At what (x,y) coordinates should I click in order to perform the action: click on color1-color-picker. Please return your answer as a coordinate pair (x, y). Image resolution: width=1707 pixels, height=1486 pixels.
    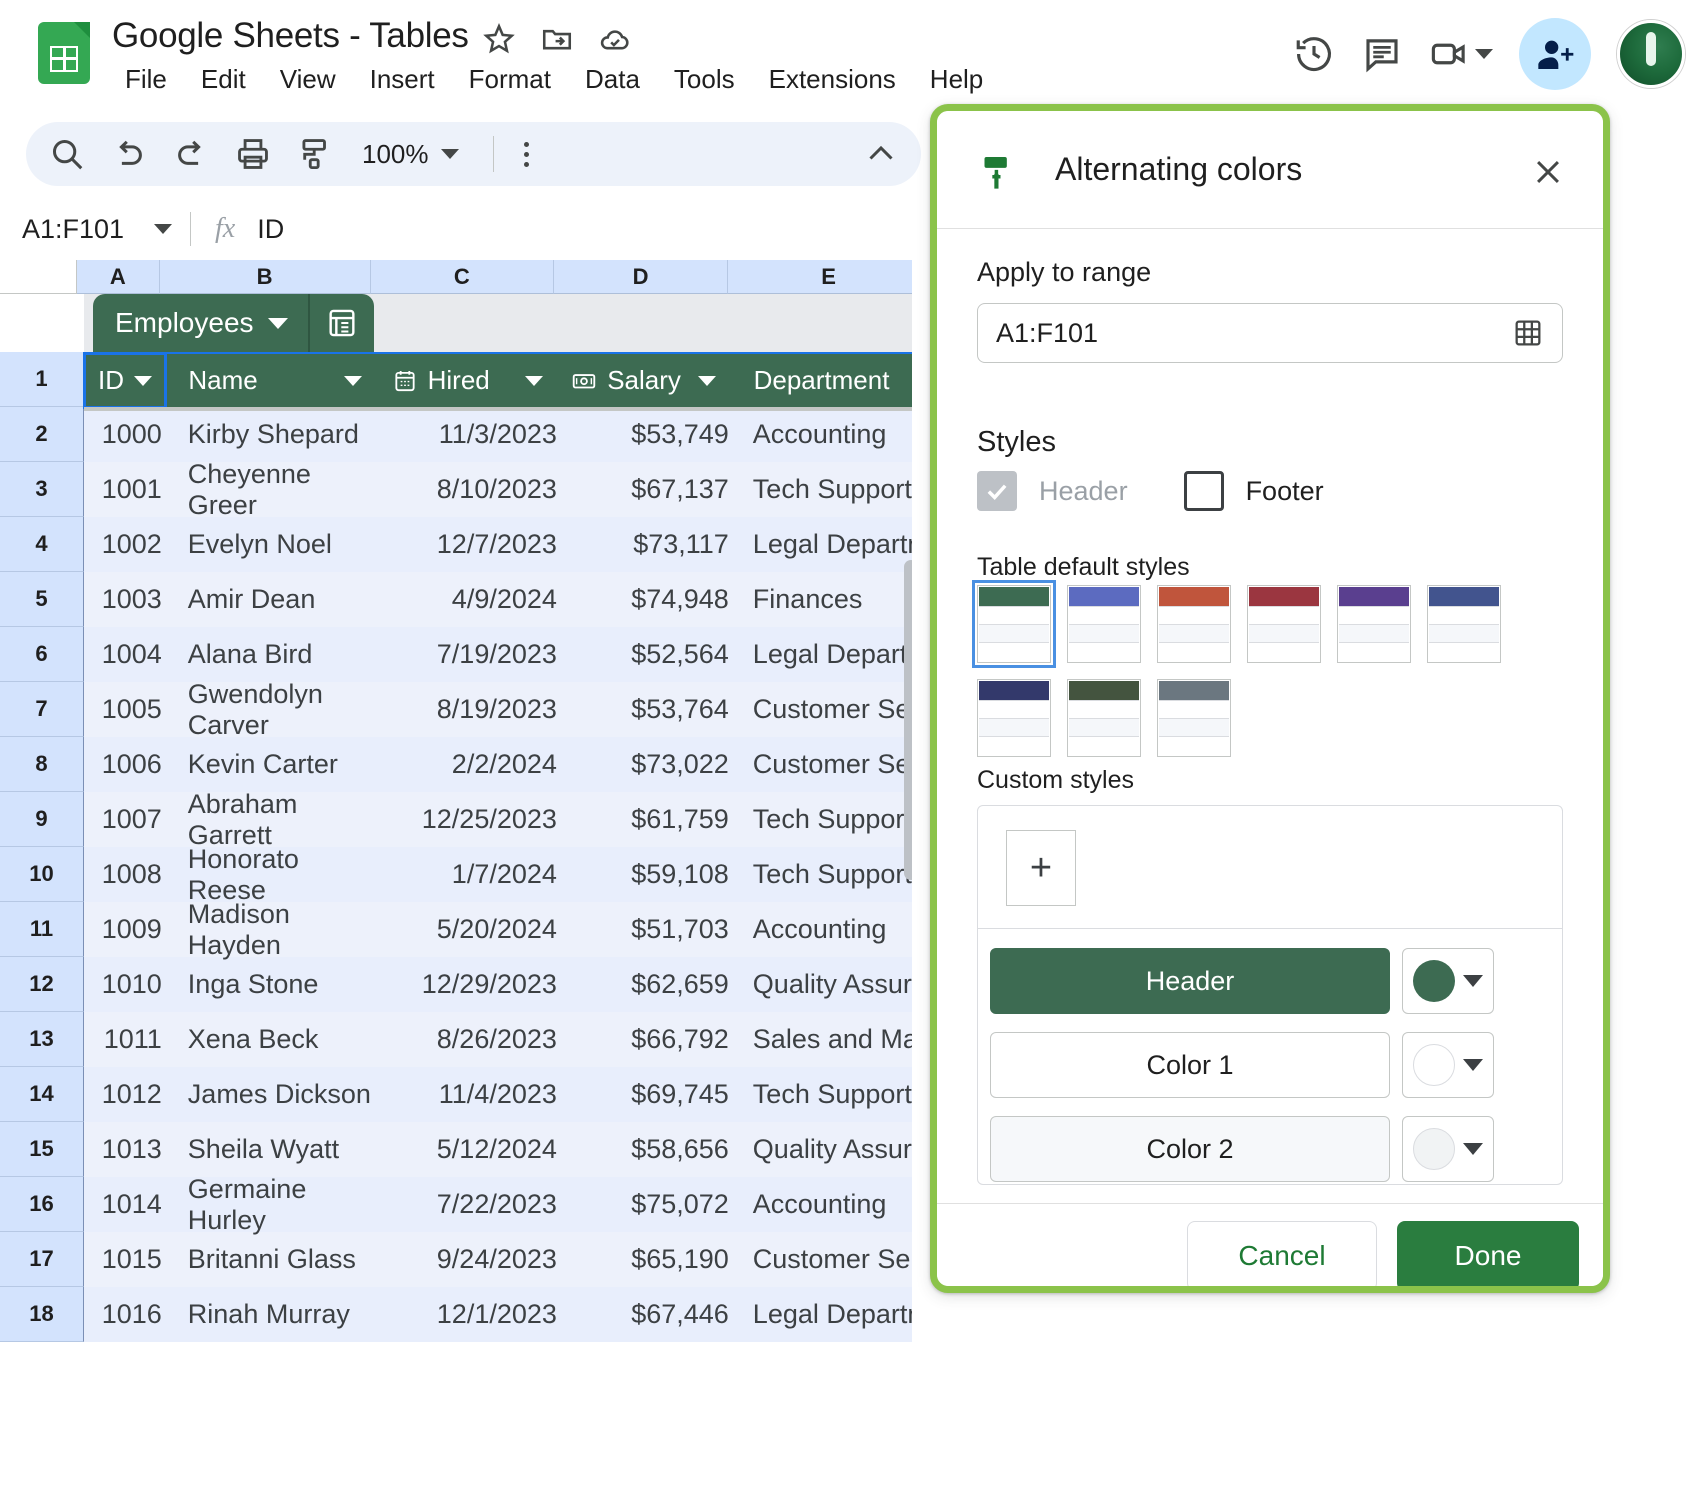
    Looking at the image, I should click on (1448, 1065).